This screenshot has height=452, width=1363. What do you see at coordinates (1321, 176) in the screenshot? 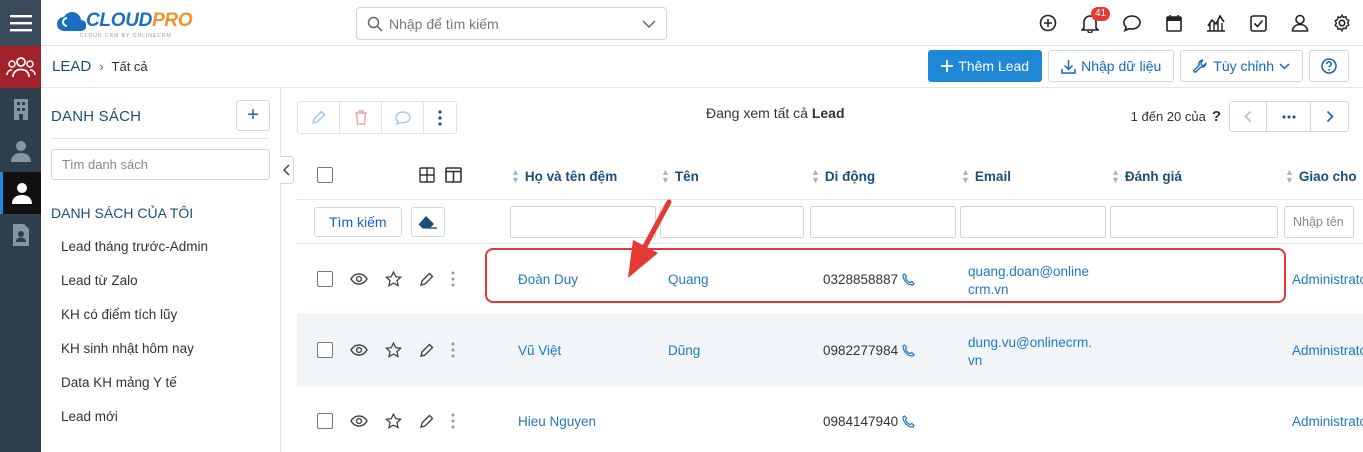
I see `column-header-assigned: ▲ ▼ Giao cho` at bounding box center [1321, 176].